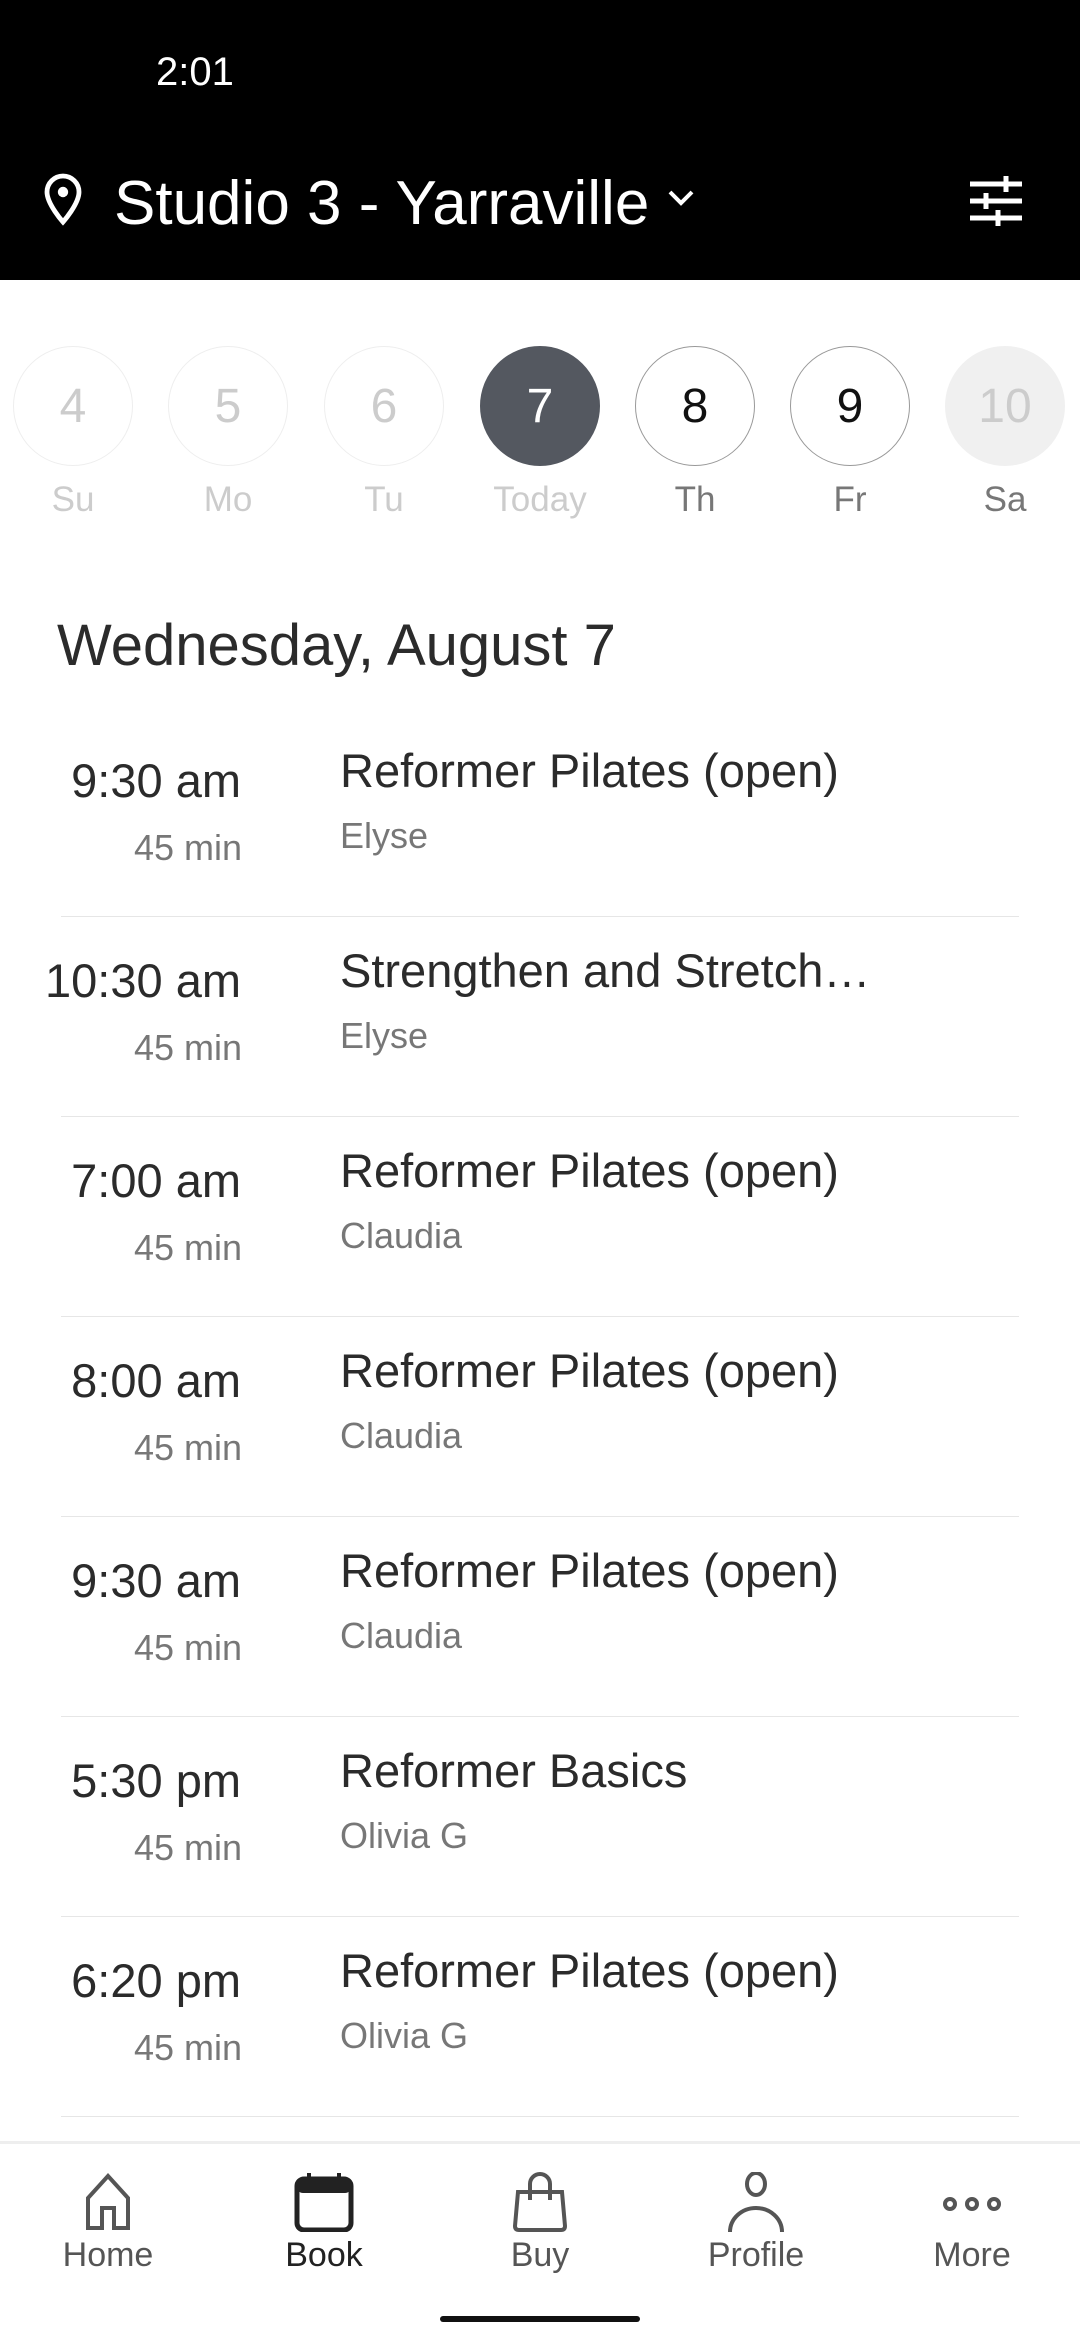  What do you see at coordinates (156, 1380) in the screenshot?
I see `class-time: 8:00 am` at bounding box center [156, 1380].